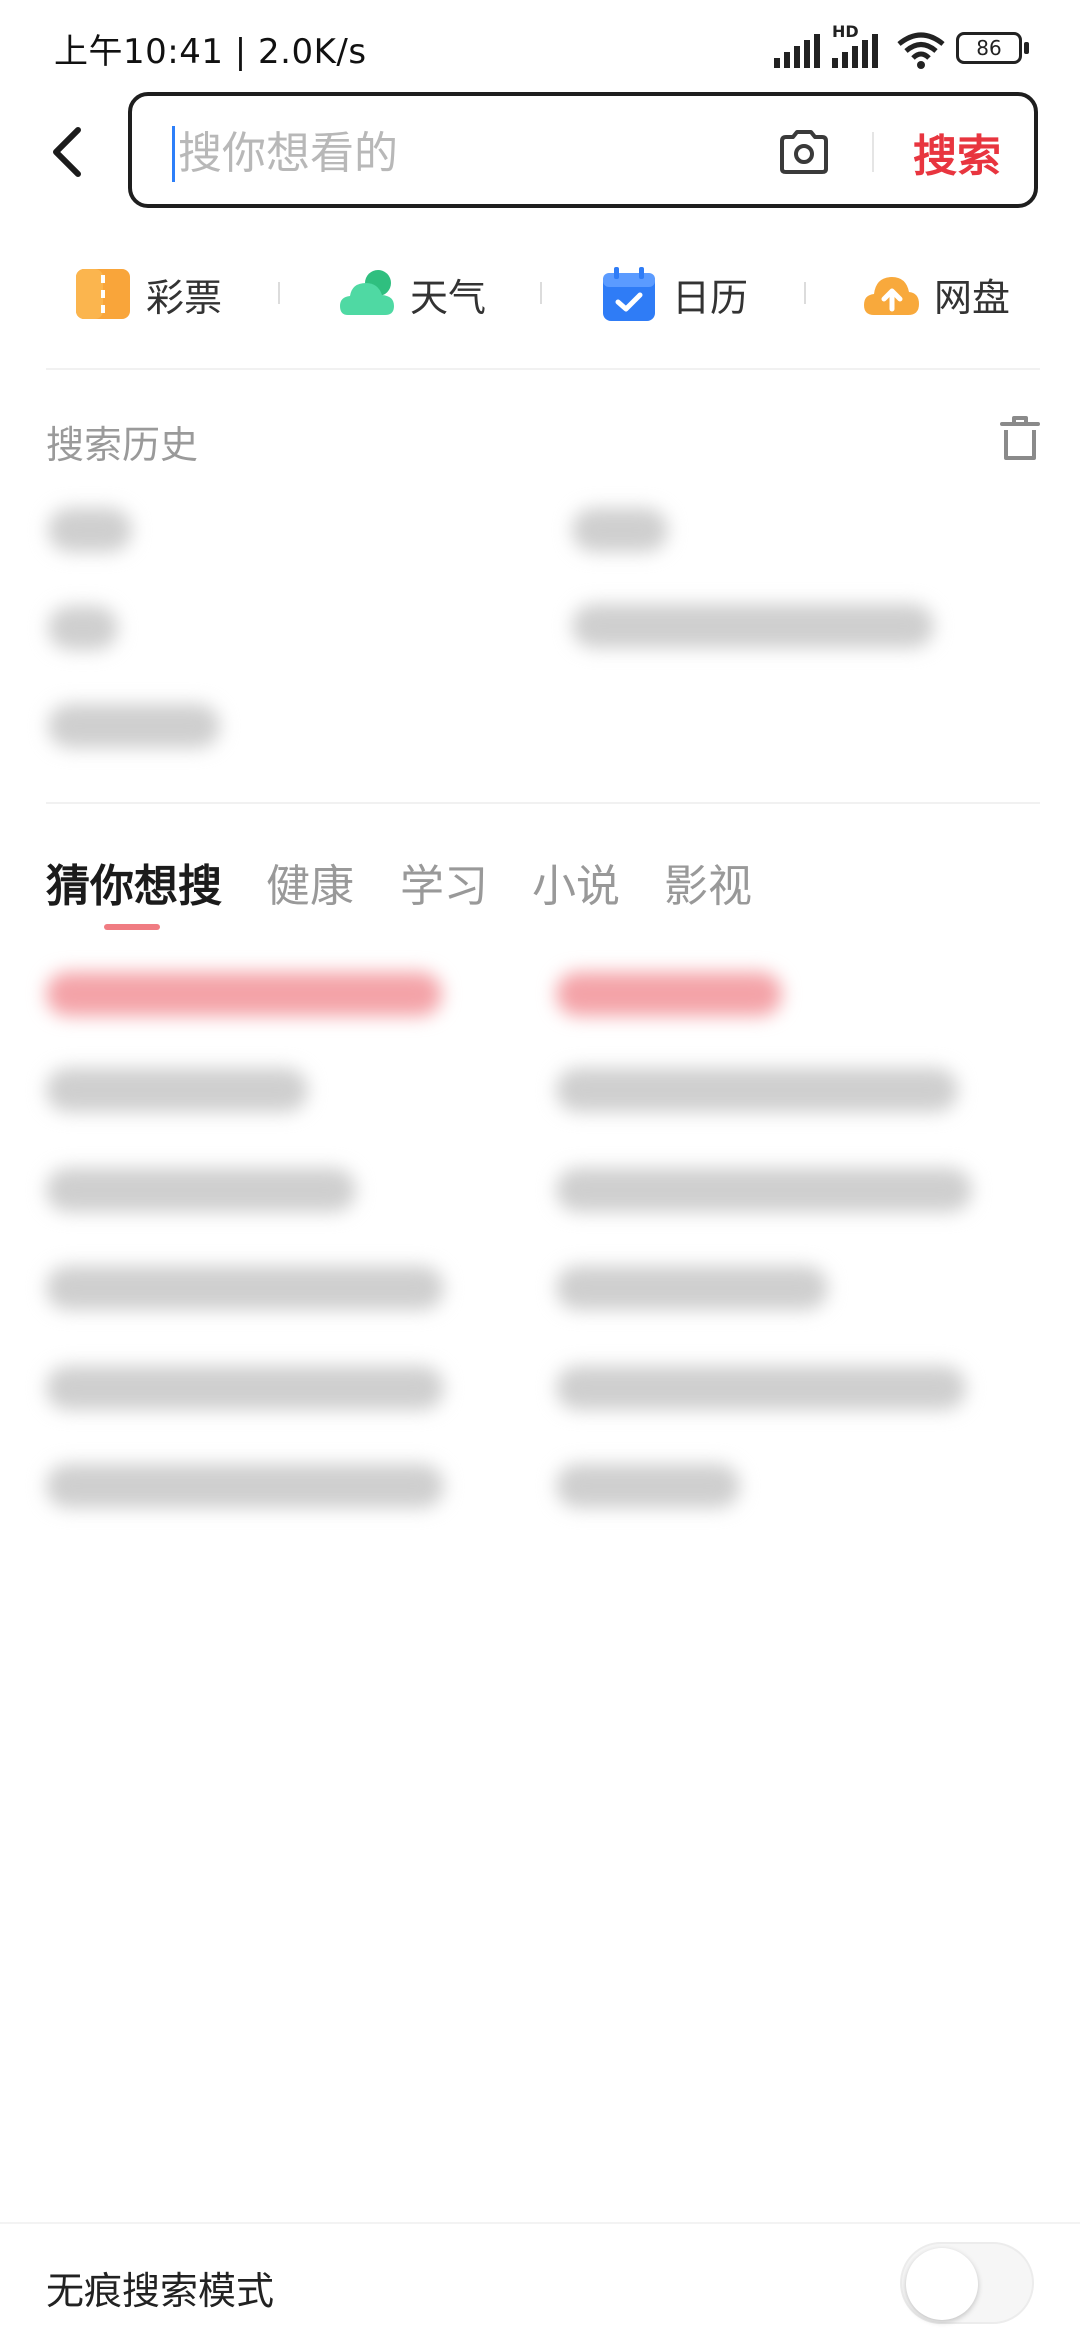  What do you see at coordinates (708, 882) in the screenshot?
I see `tab-video: 影视` at bounding box center [708, 882].